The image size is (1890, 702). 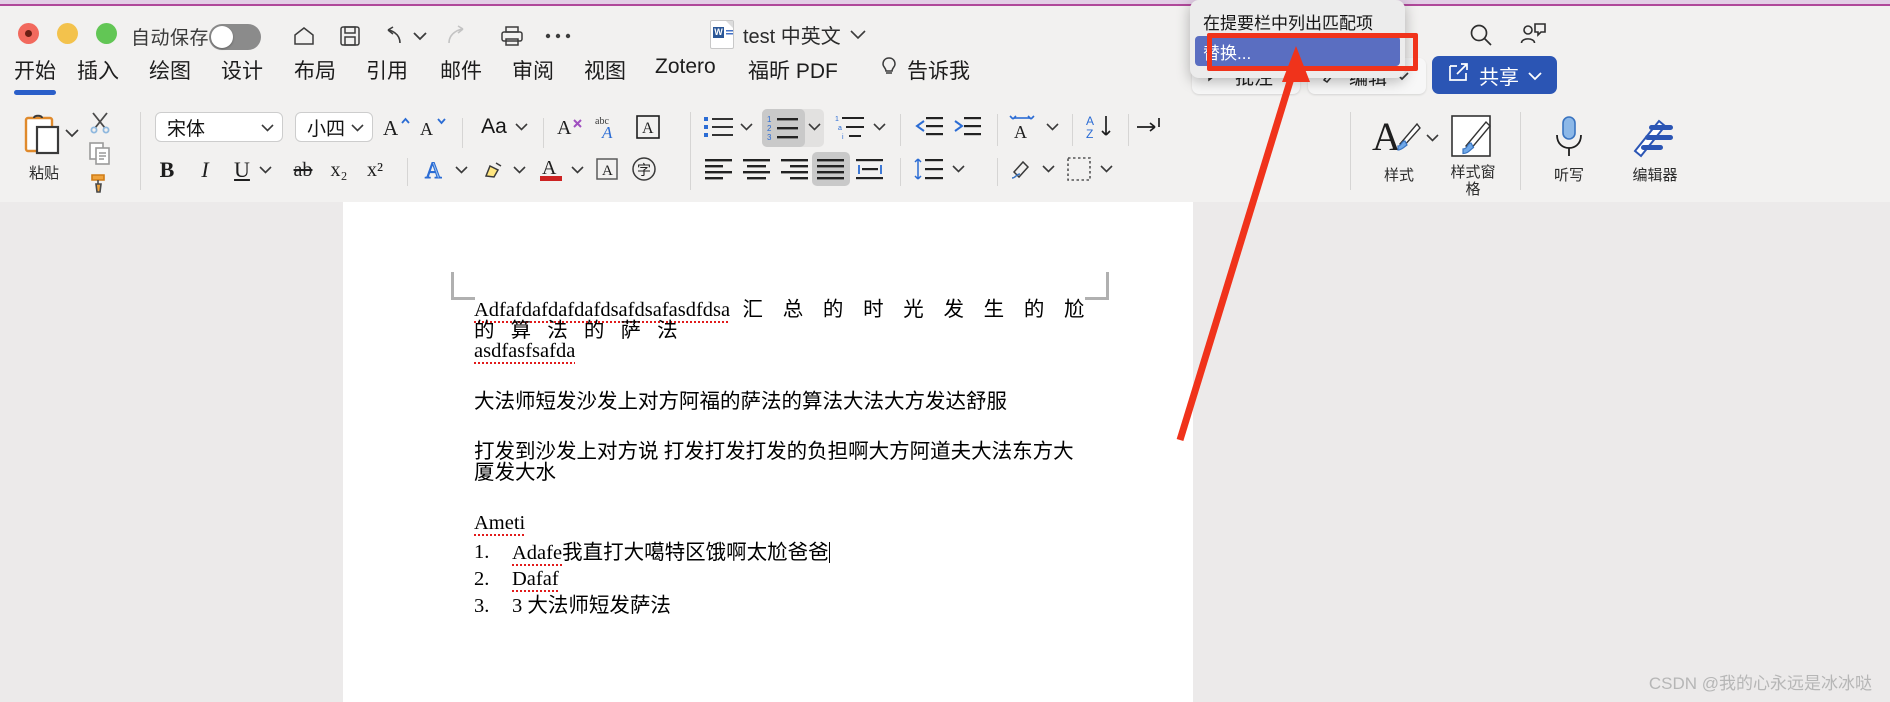 What do you see at coordinates (690, 151) in the screenshot?
I see `divider-font-paragraph` at bounding box center [690, 151].